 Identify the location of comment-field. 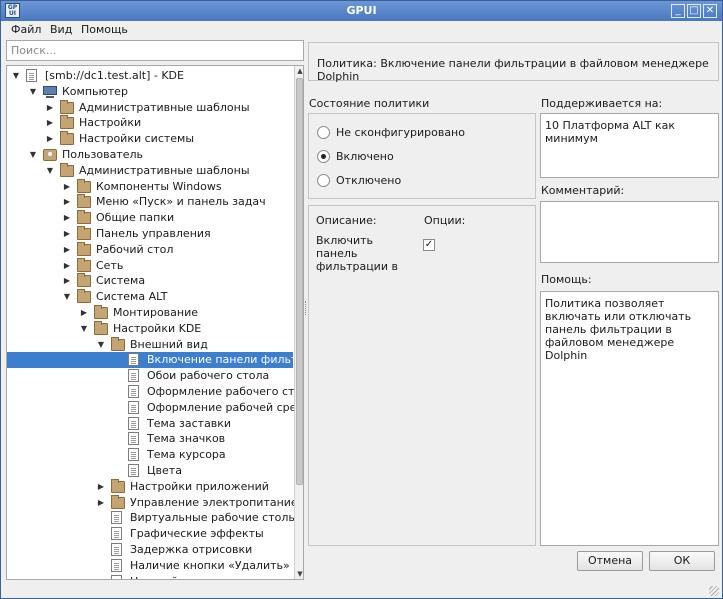
(629, 232).